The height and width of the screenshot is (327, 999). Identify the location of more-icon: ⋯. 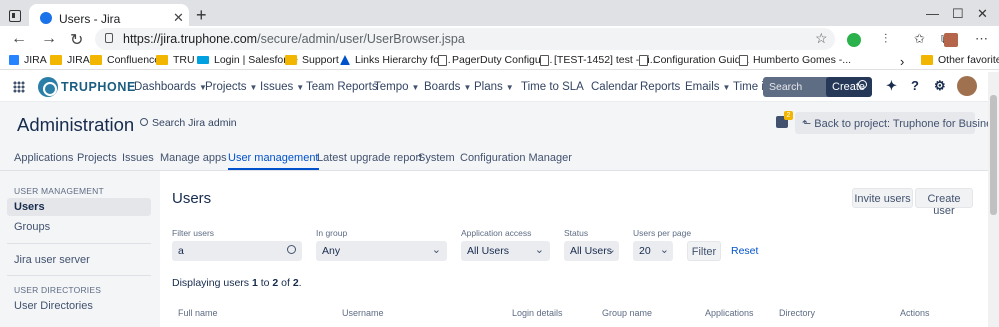
(981, 39).